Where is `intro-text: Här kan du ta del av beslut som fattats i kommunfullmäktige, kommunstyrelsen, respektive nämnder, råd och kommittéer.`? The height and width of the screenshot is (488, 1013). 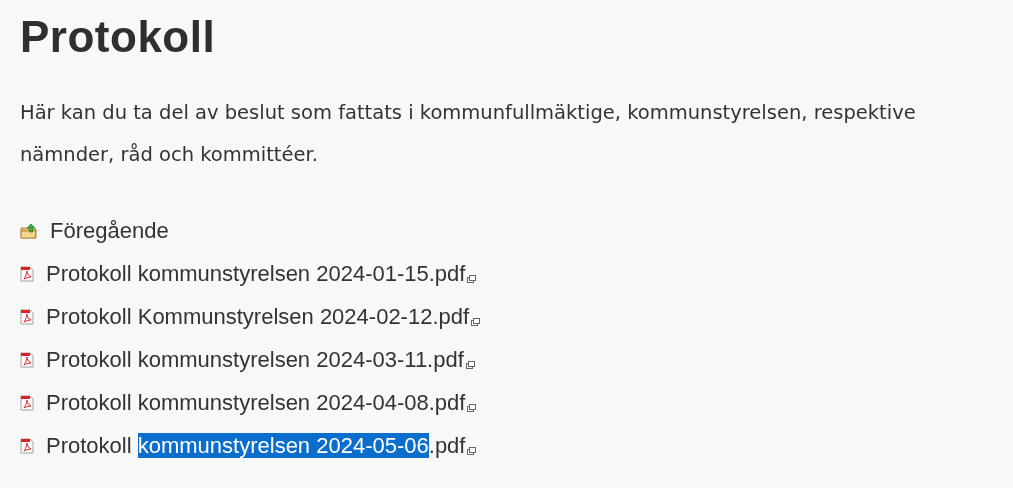 intro-text: Här kan du ta del av beslut som fattats i kommunfullmäktige, kommunstyrelsen, respektive nämnder, råd och kommittéer. is located at coordinates (468, 134).